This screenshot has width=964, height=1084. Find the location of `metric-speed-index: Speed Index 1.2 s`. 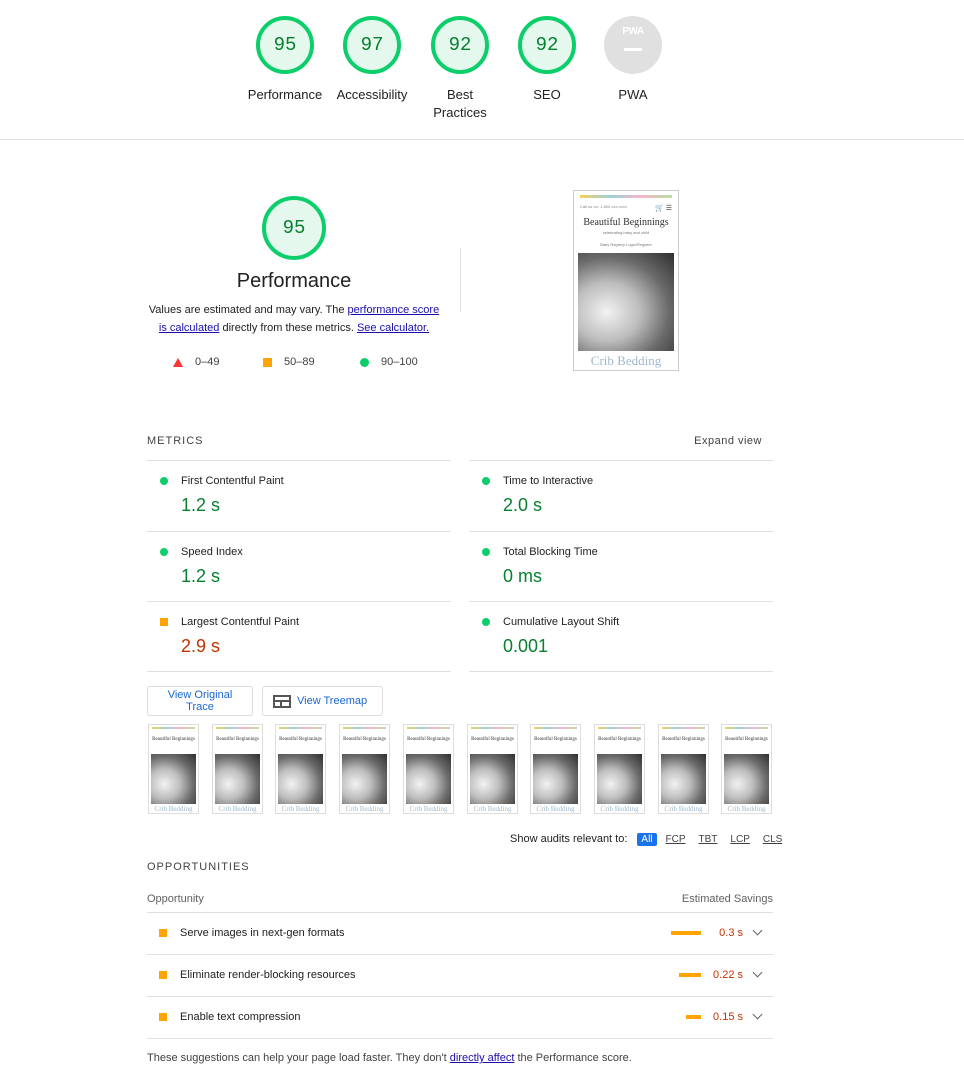

metric-speed-index: Speed Index 1.2 s is located at coordinates (299, 566).